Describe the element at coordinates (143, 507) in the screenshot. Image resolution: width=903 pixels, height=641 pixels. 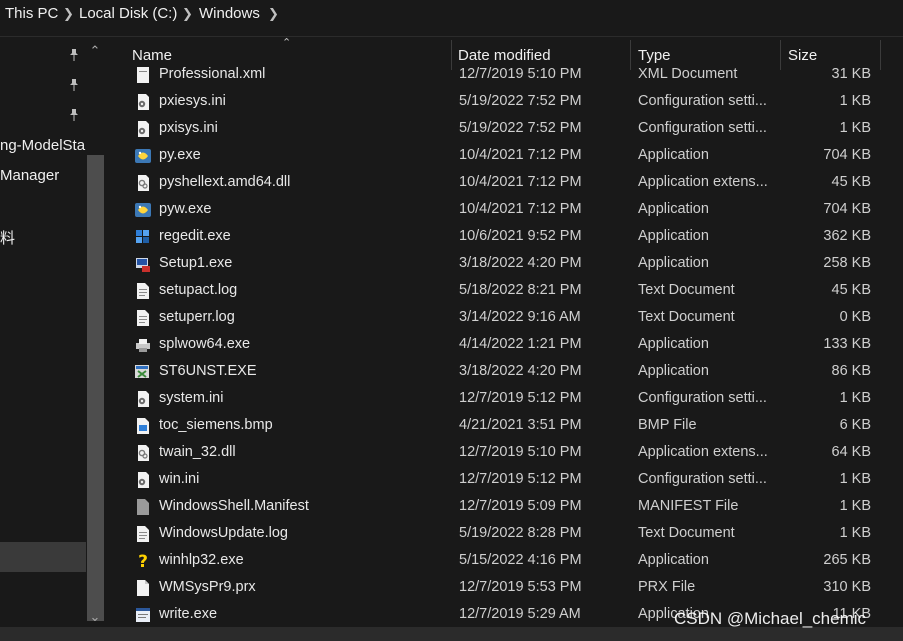
I see `manifest-file-icon` at that location.